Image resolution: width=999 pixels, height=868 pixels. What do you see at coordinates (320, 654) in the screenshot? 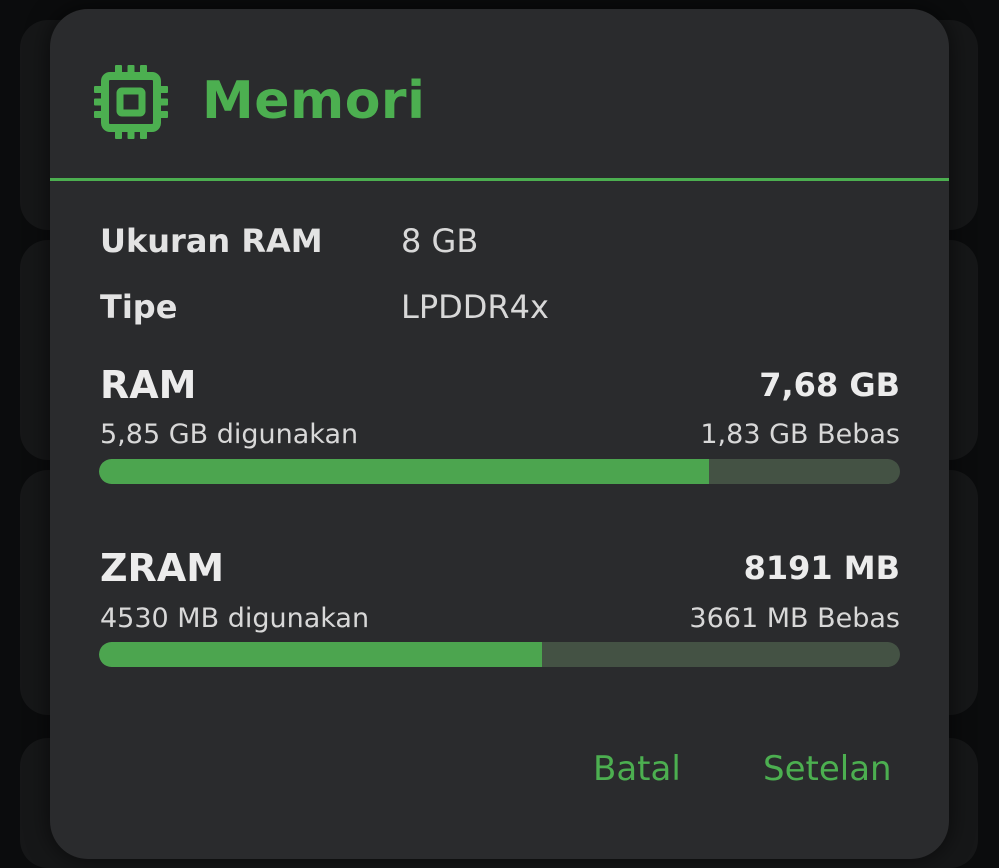
I see `zram-usage-fill` at bounding box center [320, 654].